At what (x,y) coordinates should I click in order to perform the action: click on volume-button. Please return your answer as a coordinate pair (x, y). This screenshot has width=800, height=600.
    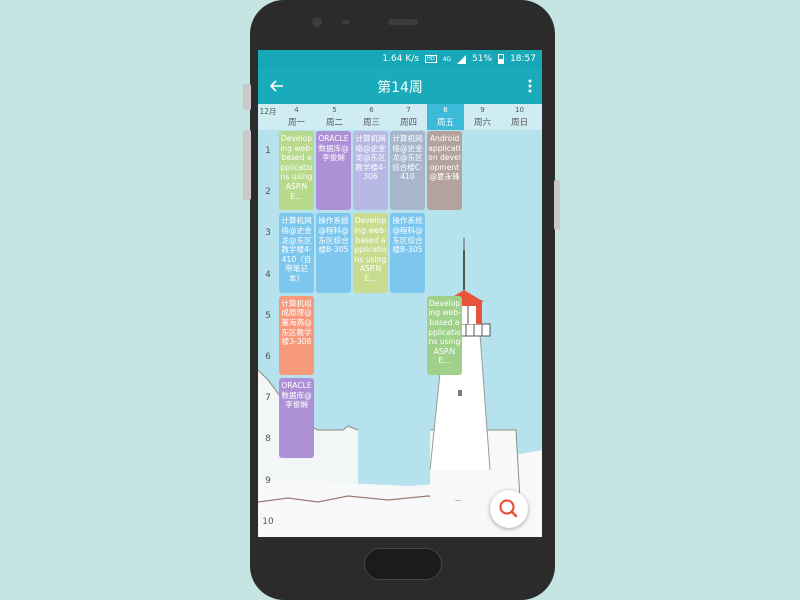
    Looking at the image, I should click on (247, 165).